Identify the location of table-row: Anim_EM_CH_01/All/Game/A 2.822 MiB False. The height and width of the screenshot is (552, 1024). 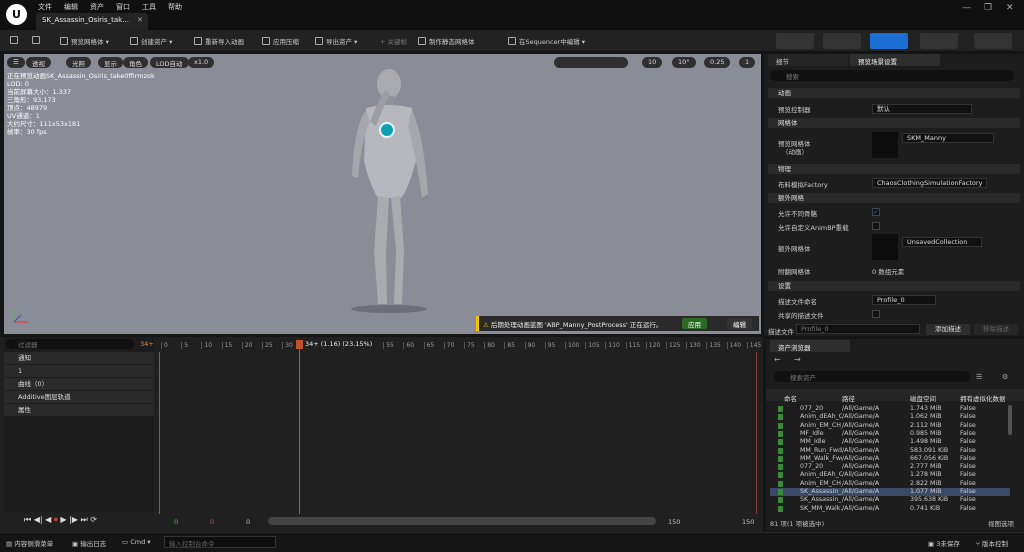
(890, 484).